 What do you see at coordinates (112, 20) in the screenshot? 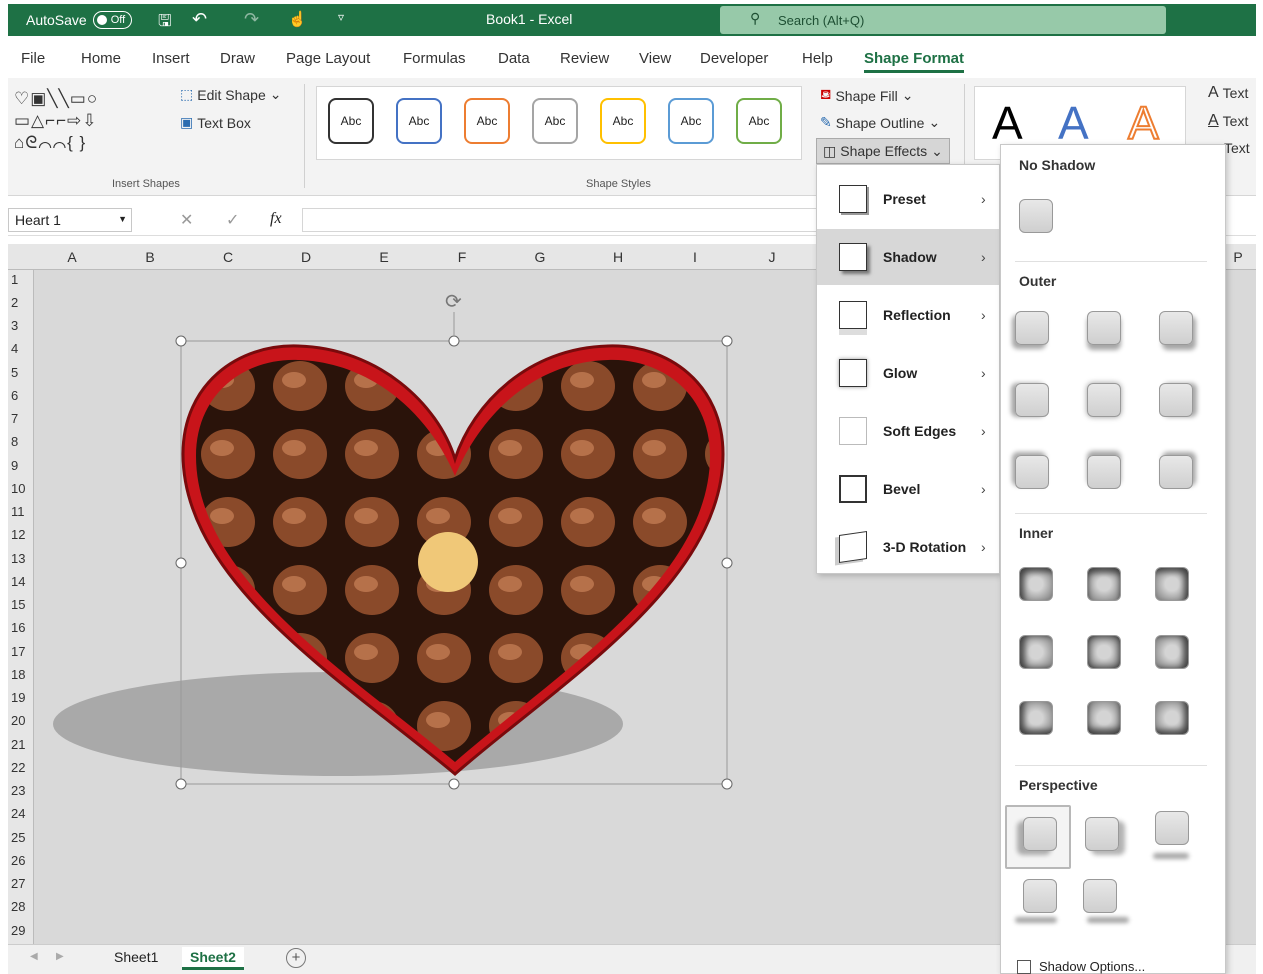
I see `autosave-toggle: Off` at bounding box center [112, 20].